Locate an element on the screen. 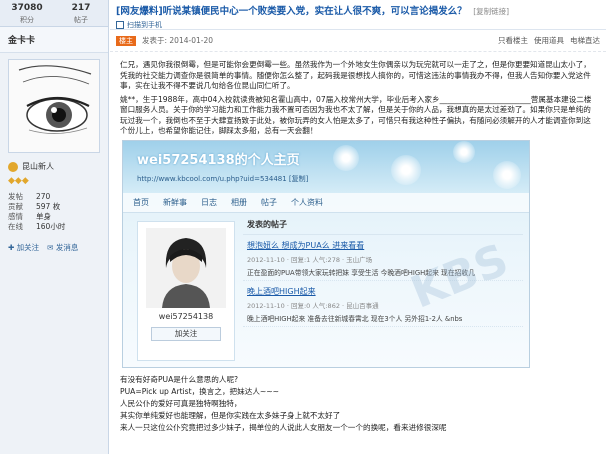  thread-title: [网友爆料]听说某镇便民中心一个败类要入党，实在让人很不爽，可以言论揭发么？ is located at coordinates (291, 11).